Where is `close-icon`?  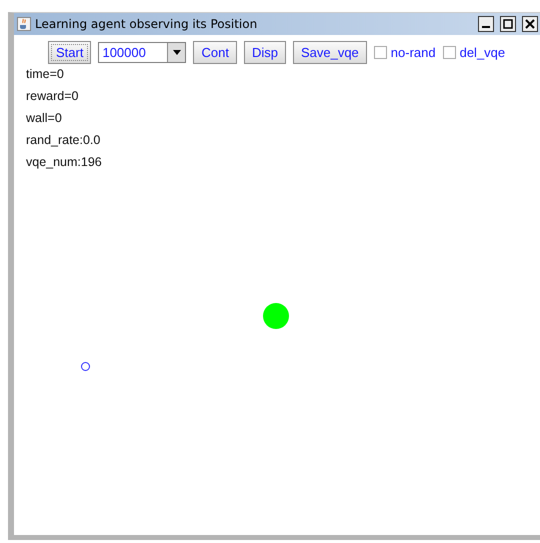
close-icon is located at coordinates (530, 24).